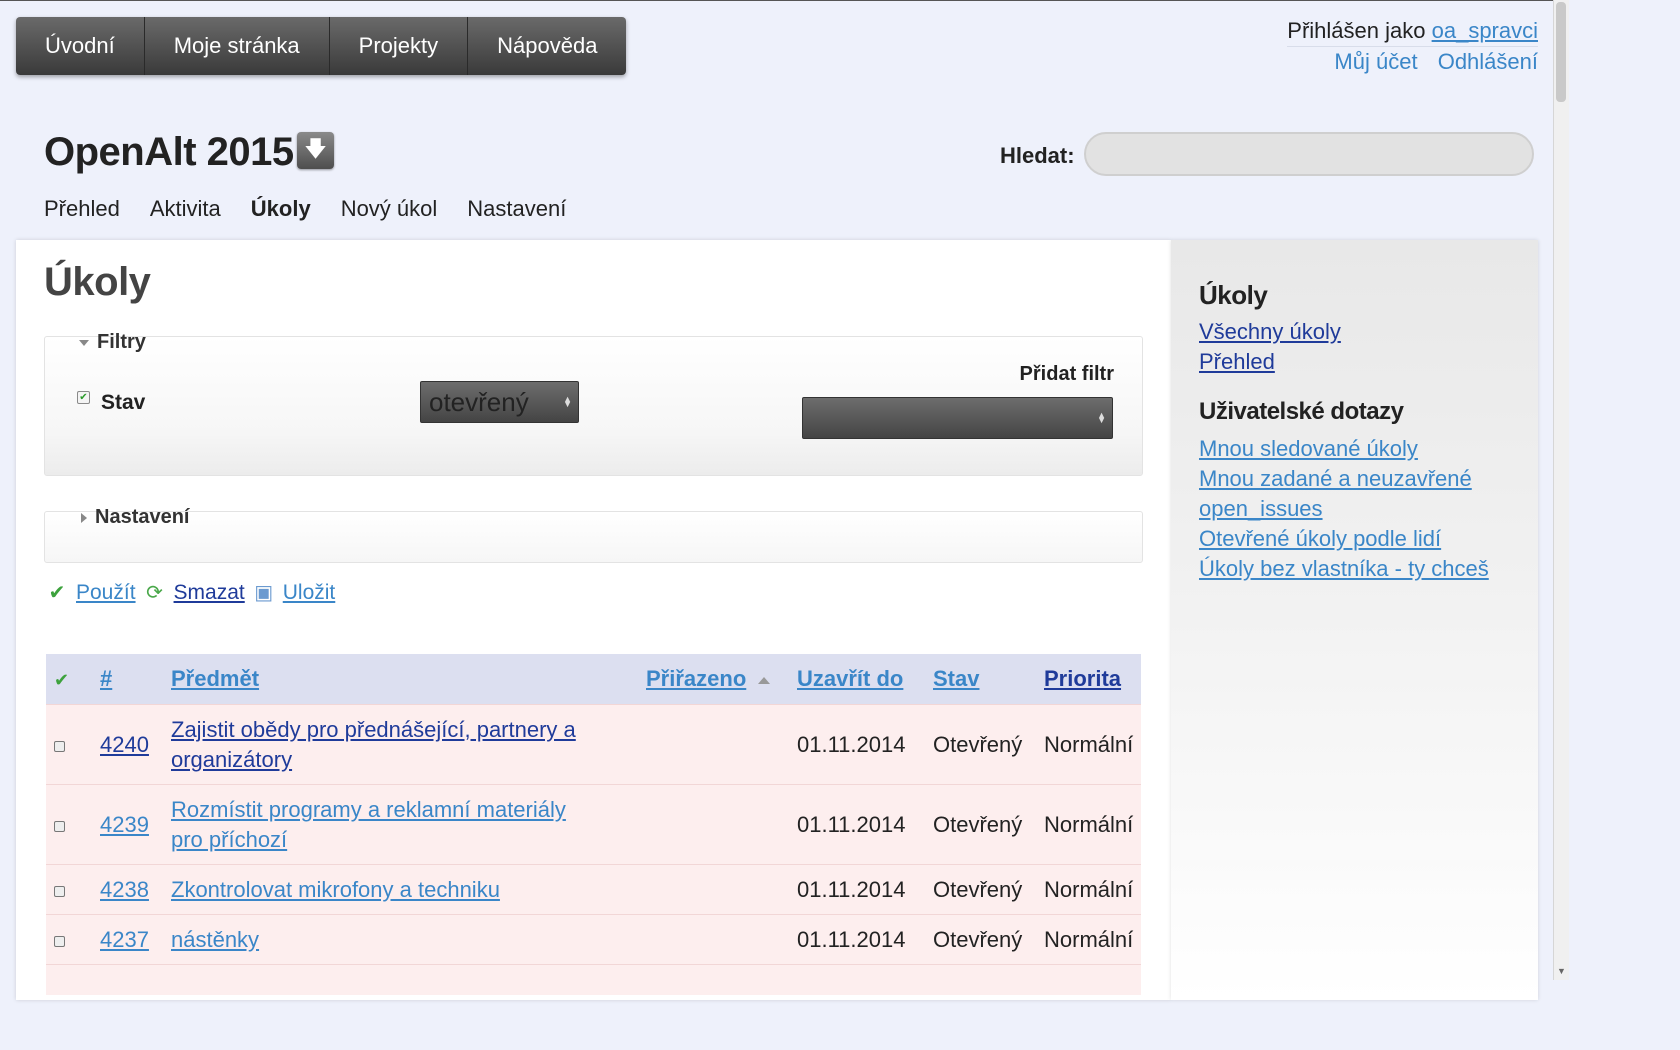  Describe the element at coordinates (124, 744) in the screenshot. I see `issue-id-link: 4240` at that location.